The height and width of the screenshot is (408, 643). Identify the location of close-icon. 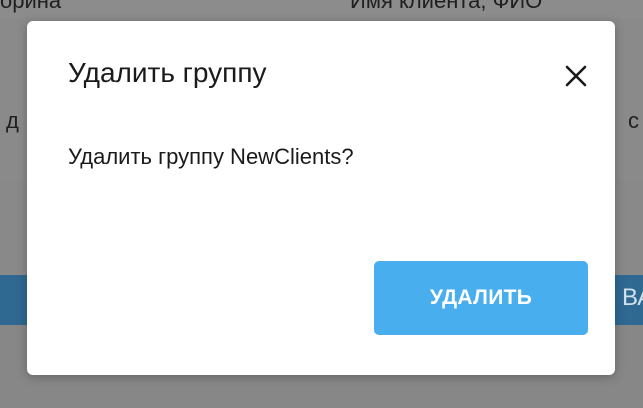
(576, 76).